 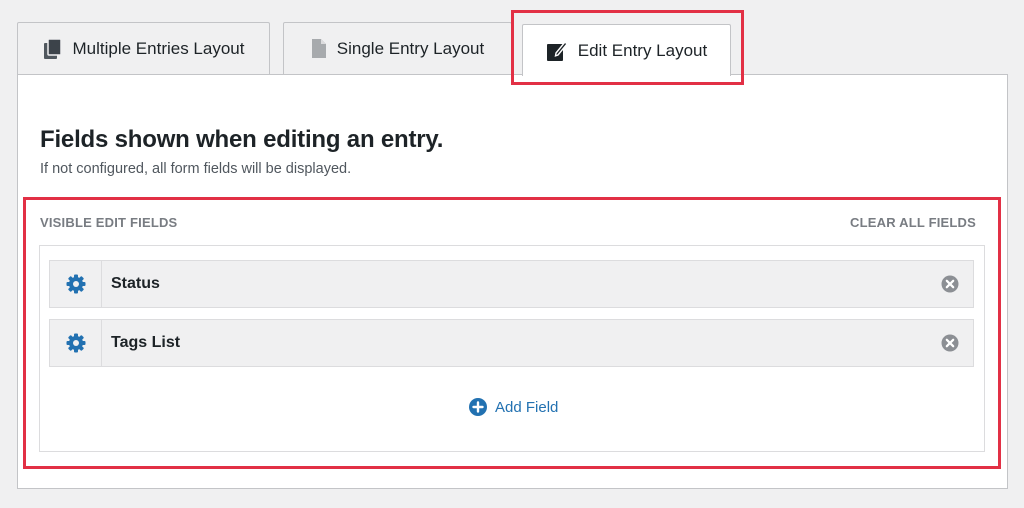 What do you see at coordinates (557, 51) in the screenshot?
I see `edit-document-icon` at bounding box center [557, 51].